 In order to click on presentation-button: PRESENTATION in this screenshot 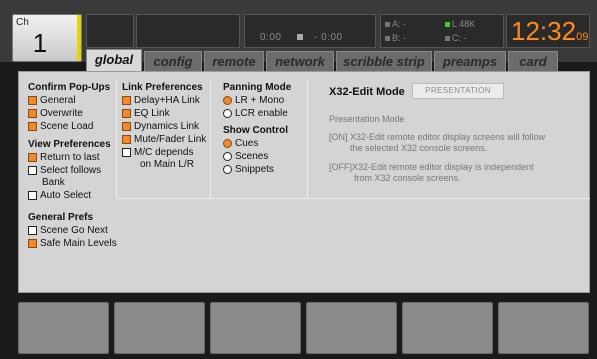, I will do `click(458, 91)`.